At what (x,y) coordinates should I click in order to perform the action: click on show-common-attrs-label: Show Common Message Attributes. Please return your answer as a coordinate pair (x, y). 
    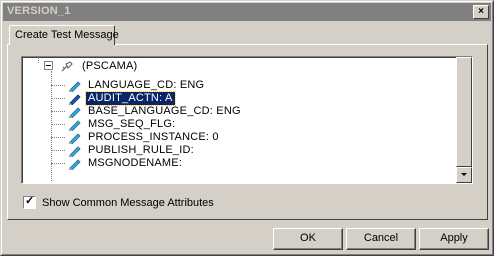
    Looking at the image, I should click on (128, 202).